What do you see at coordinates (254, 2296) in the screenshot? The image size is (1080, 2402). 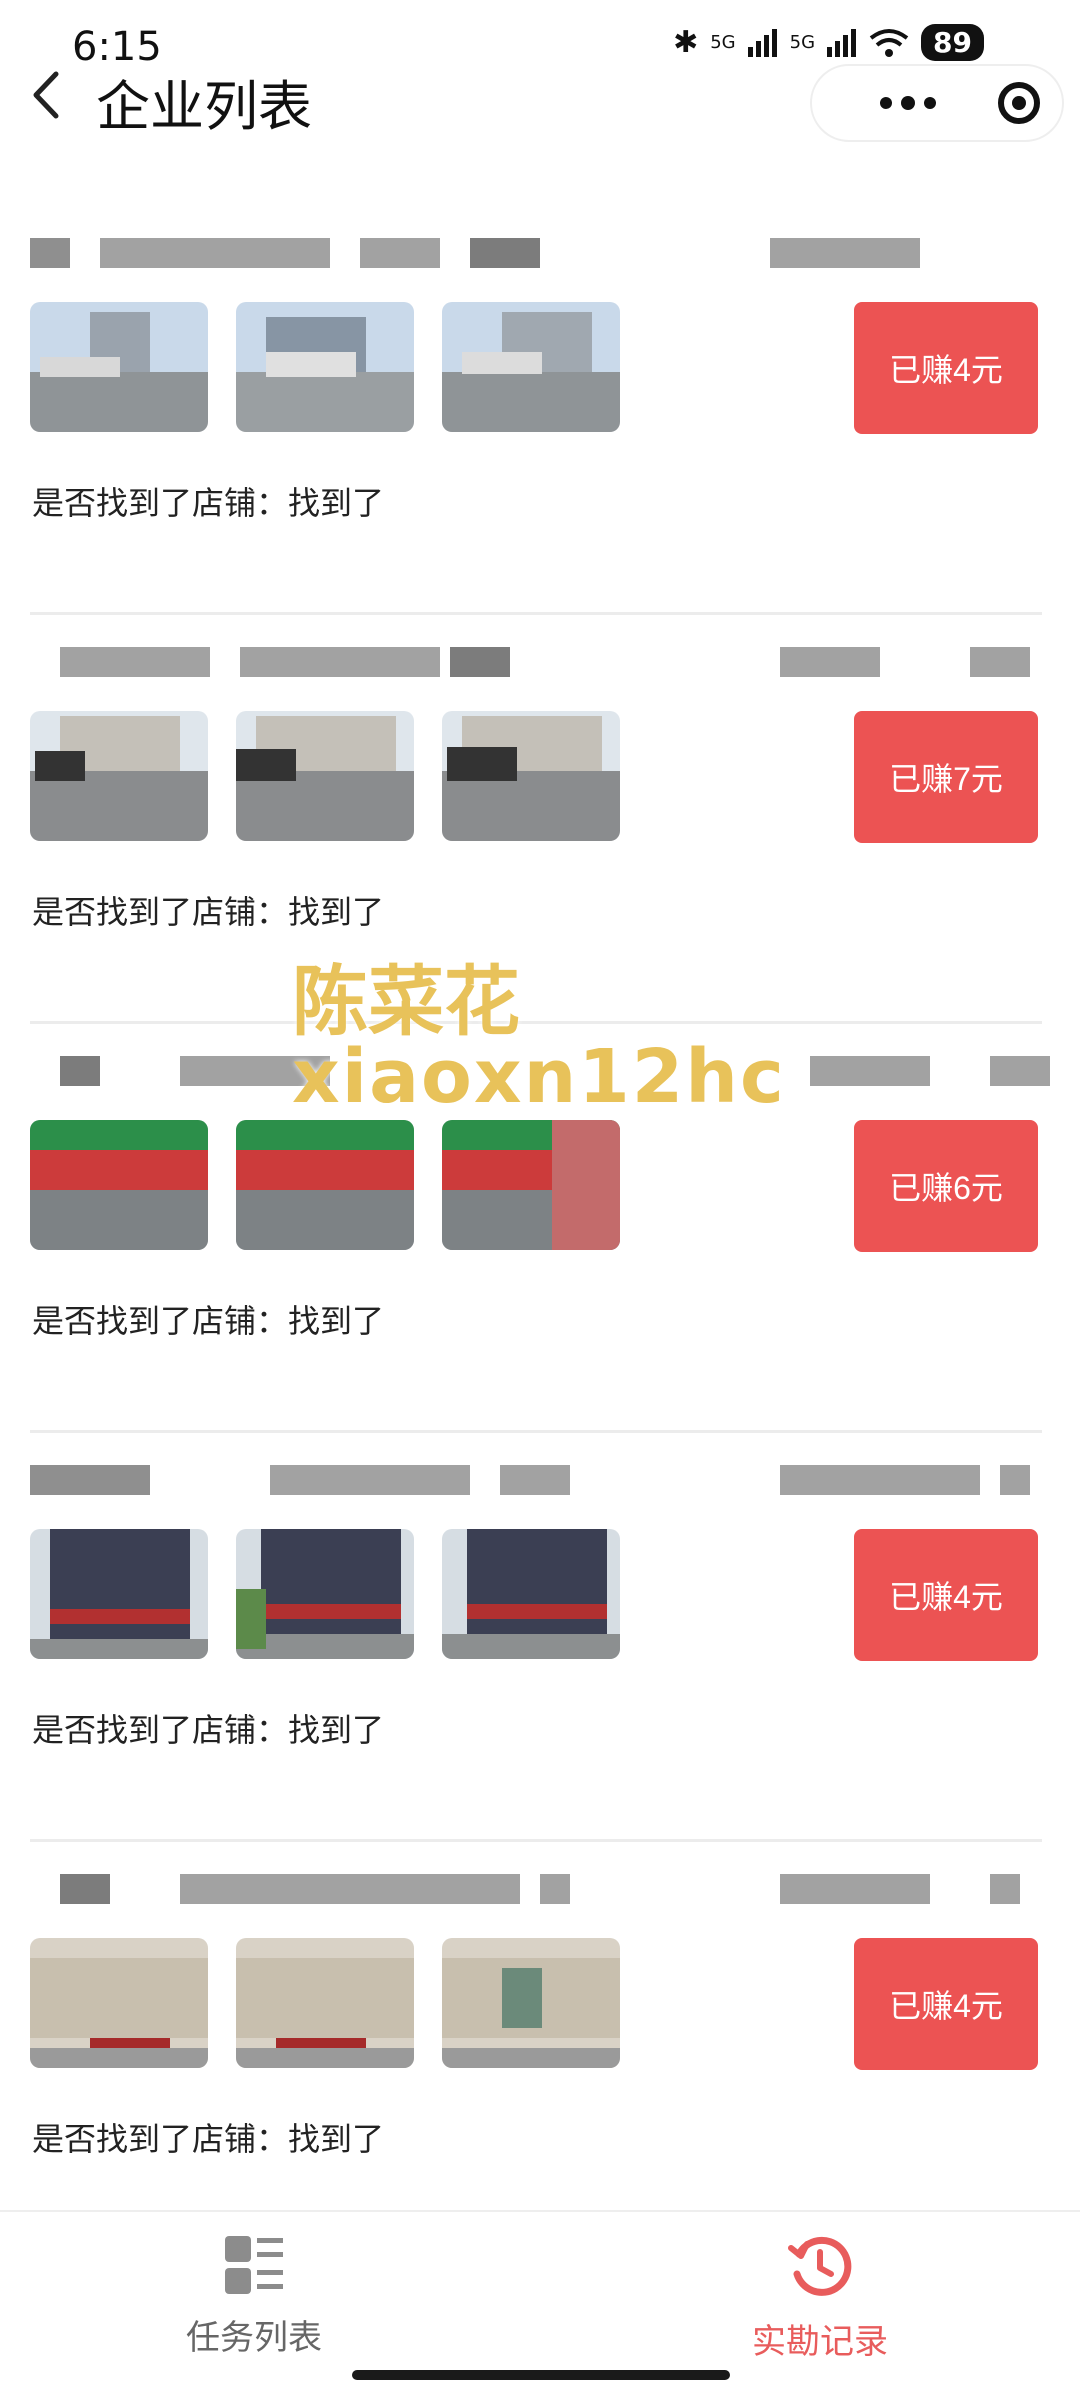 I see `tab-task-list: 任务列表` at bounding box center [254, 2296].